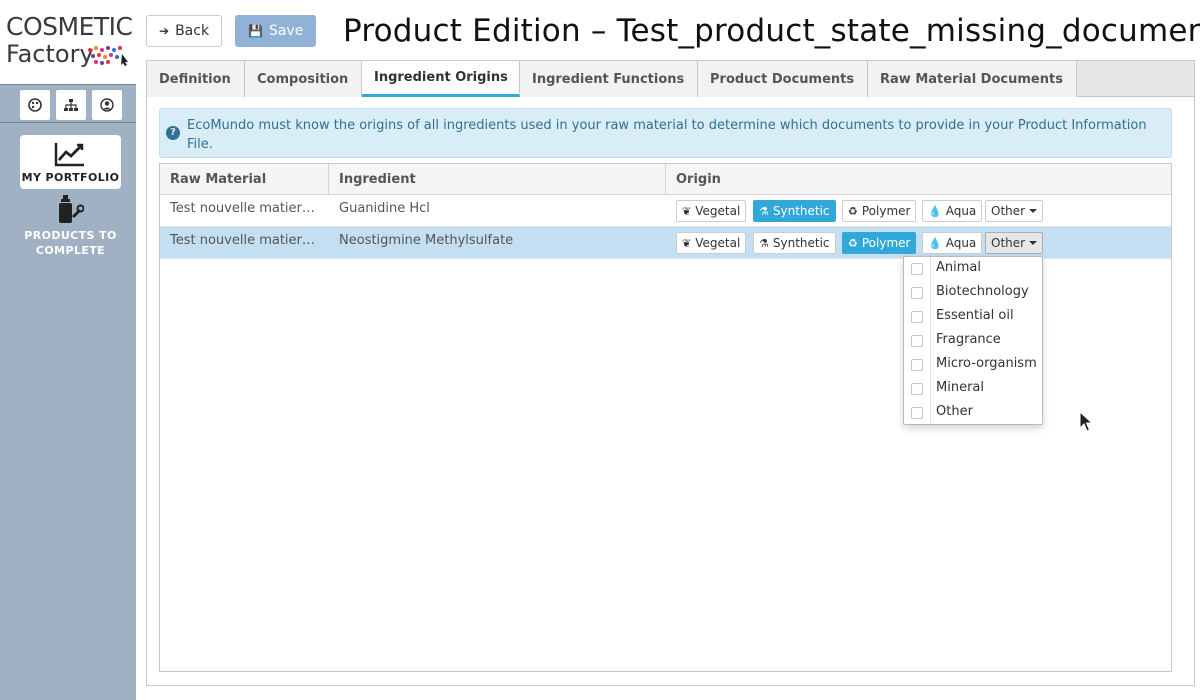 The height and width of the screenshot is (700, 1200). I want to click on bottle-wrench-icon, so click(71, 209).